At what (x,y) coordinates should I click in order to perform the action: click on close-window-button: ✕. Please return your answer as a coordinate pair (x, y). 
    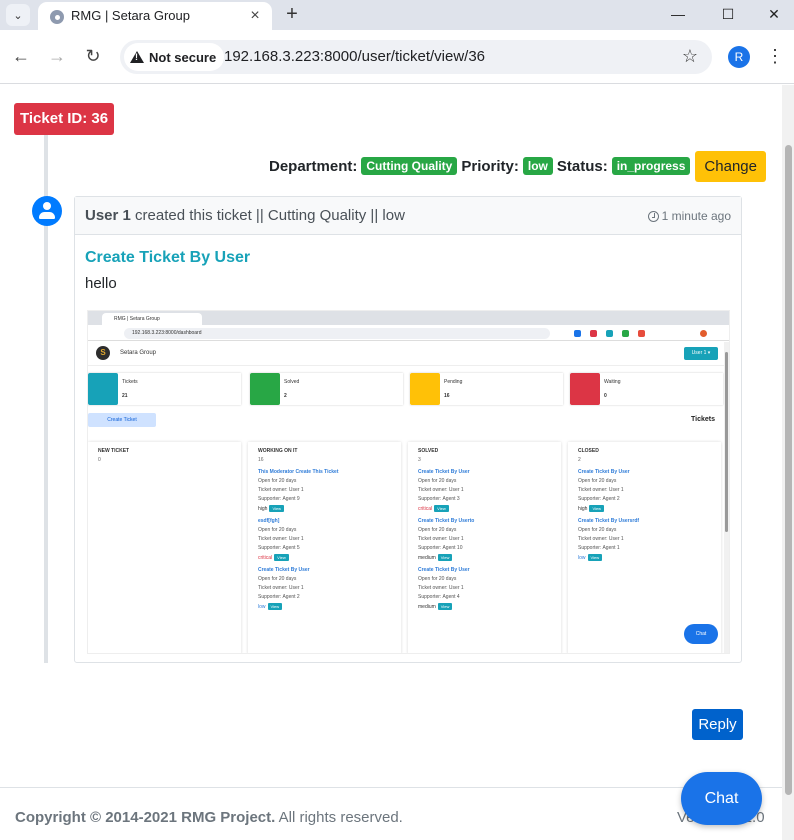
    Looking at the image, I should click on (774, 14).